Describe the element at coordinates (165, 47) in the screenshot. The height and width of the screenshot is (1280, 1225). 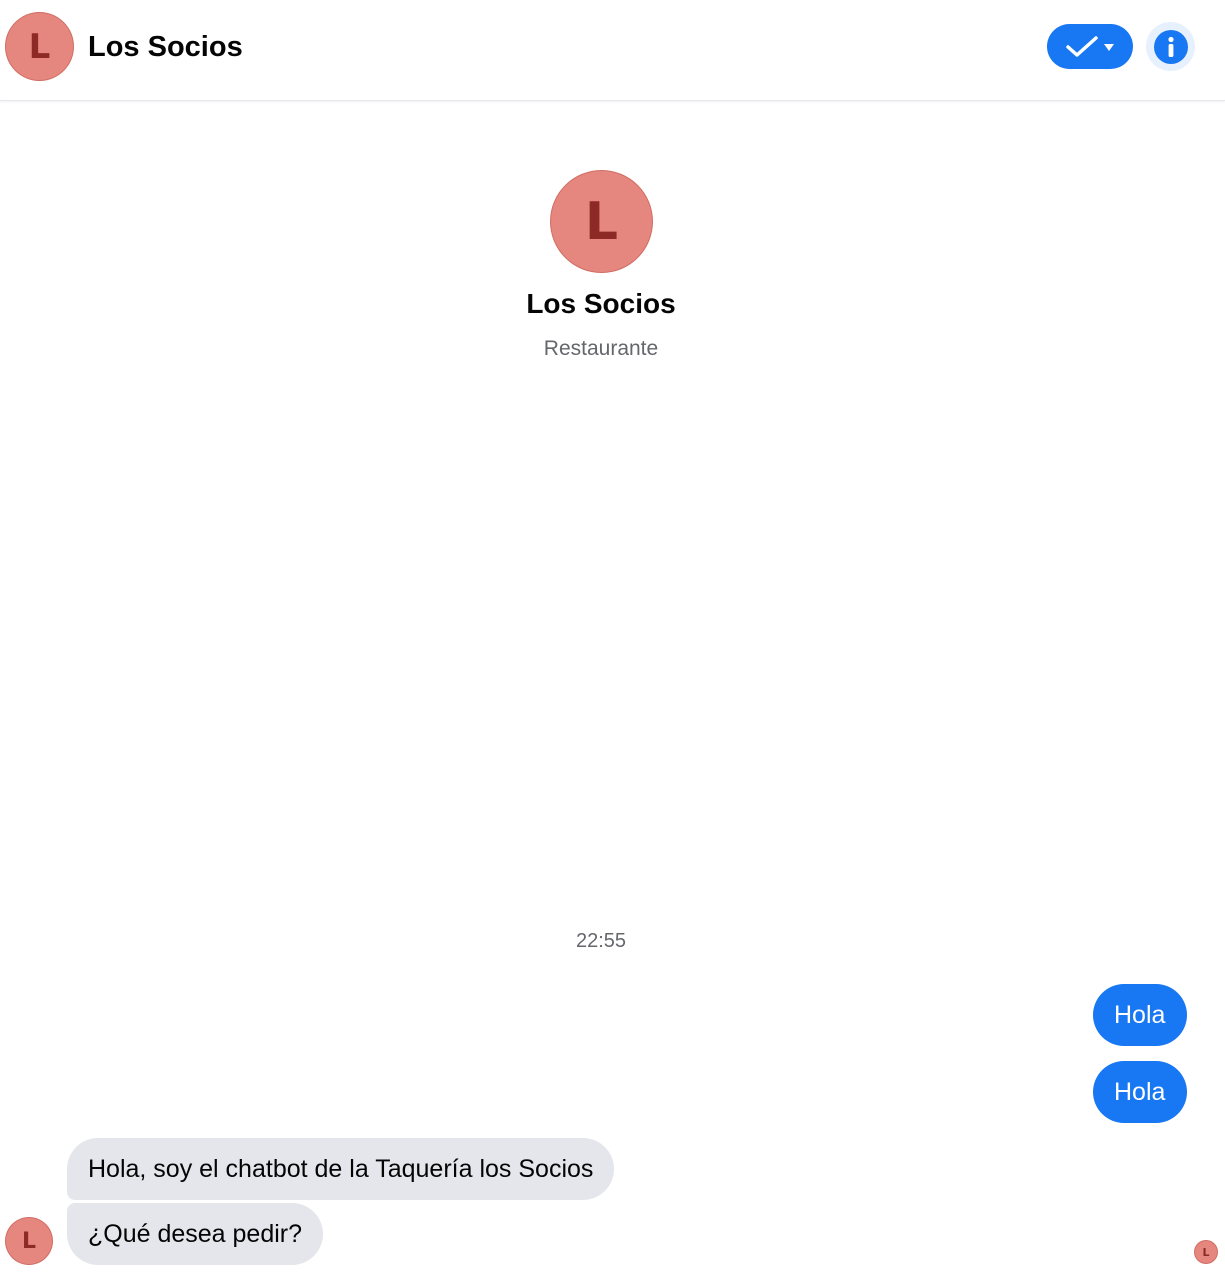
I see `chat-title: Los Socios` at that location.